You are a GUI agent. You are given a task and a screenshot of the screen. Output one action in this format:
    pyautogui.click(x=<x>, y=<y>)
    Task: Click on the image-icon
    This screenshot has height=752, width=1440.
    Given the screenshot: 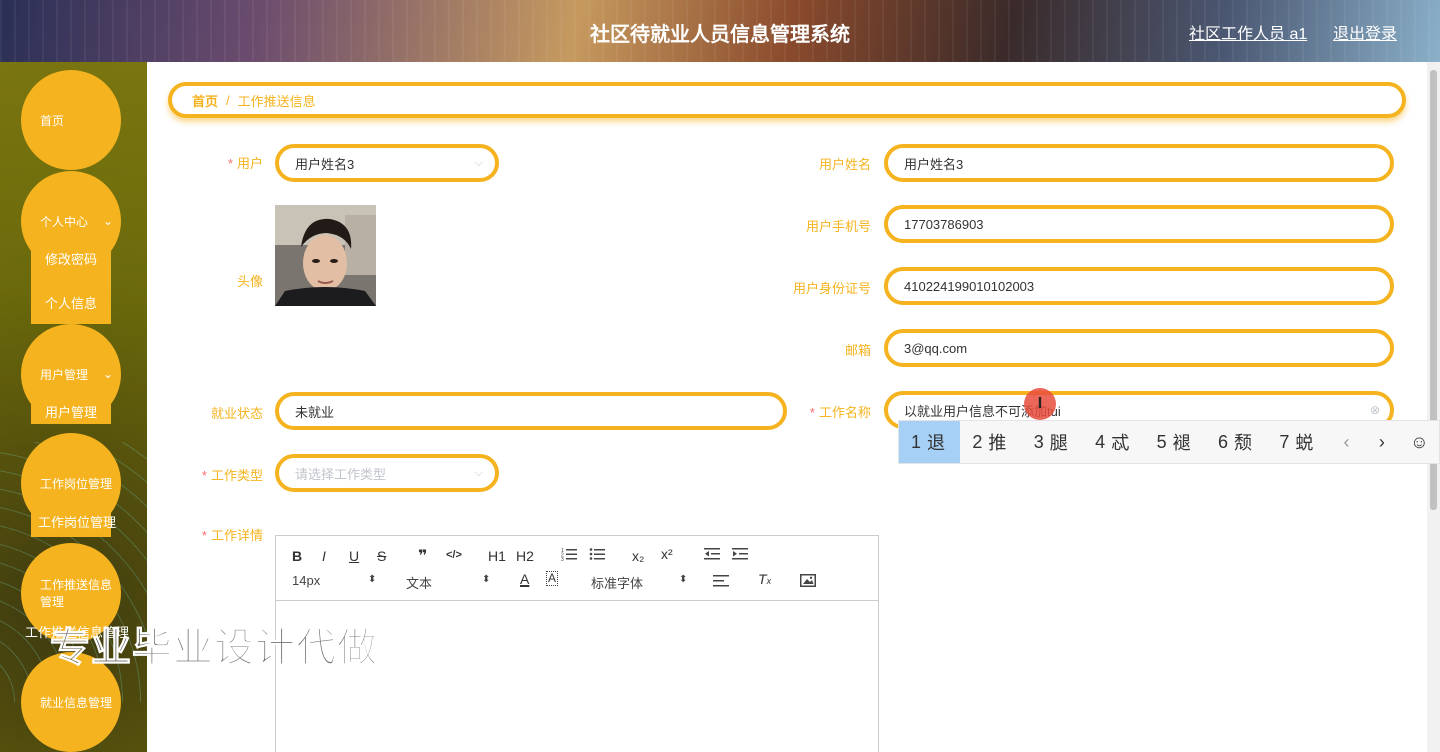 What is the action you would take?
    pyautogui.click(x=808, y=582)
    